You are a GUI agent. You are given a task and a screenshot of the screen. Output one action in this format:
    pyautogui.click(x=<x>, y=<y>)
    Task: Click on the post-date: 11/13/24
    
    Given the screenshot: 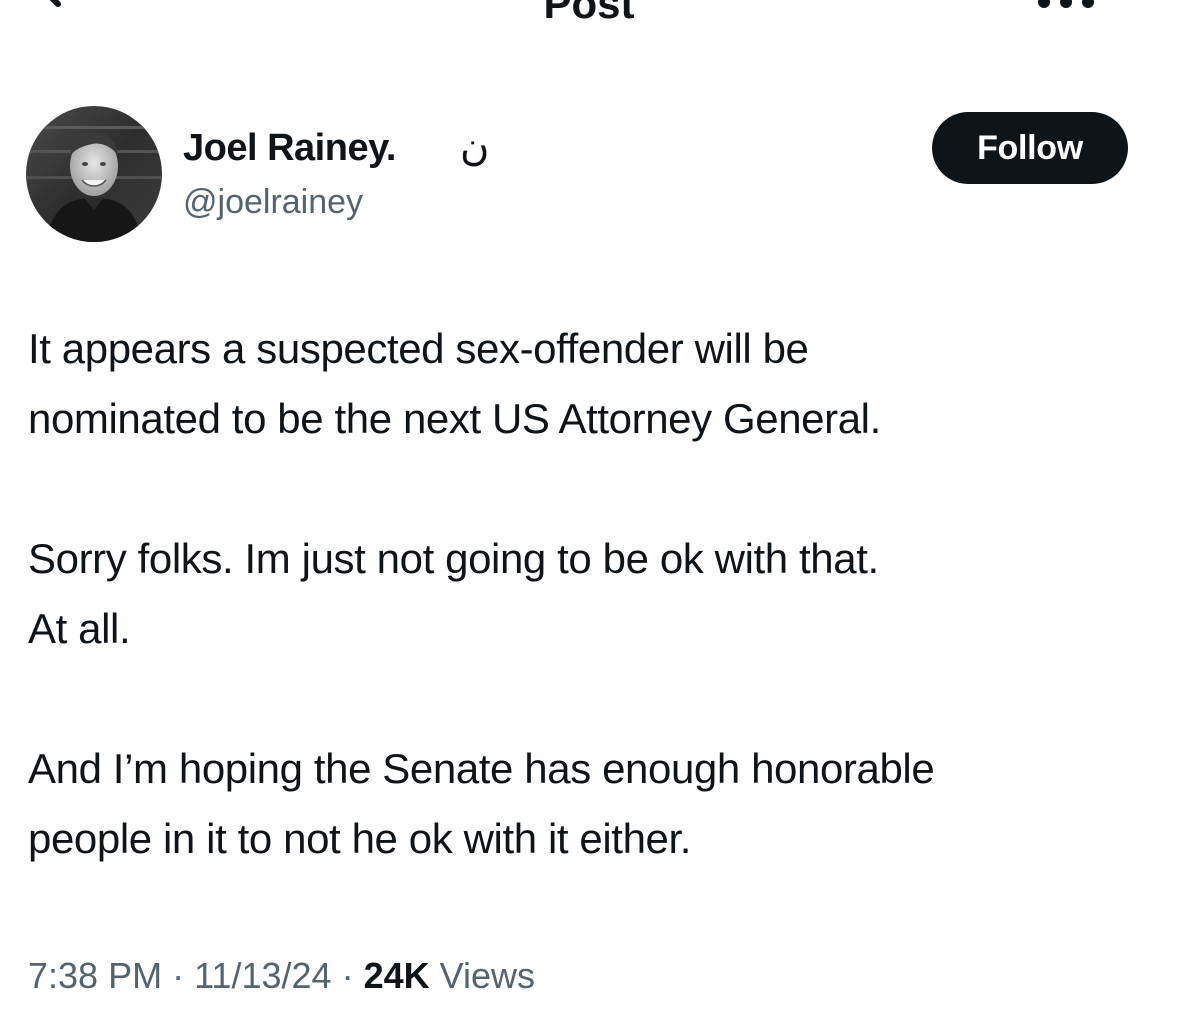 What is the action you would take?
    pyautogui.click(x=262, y=975)
    